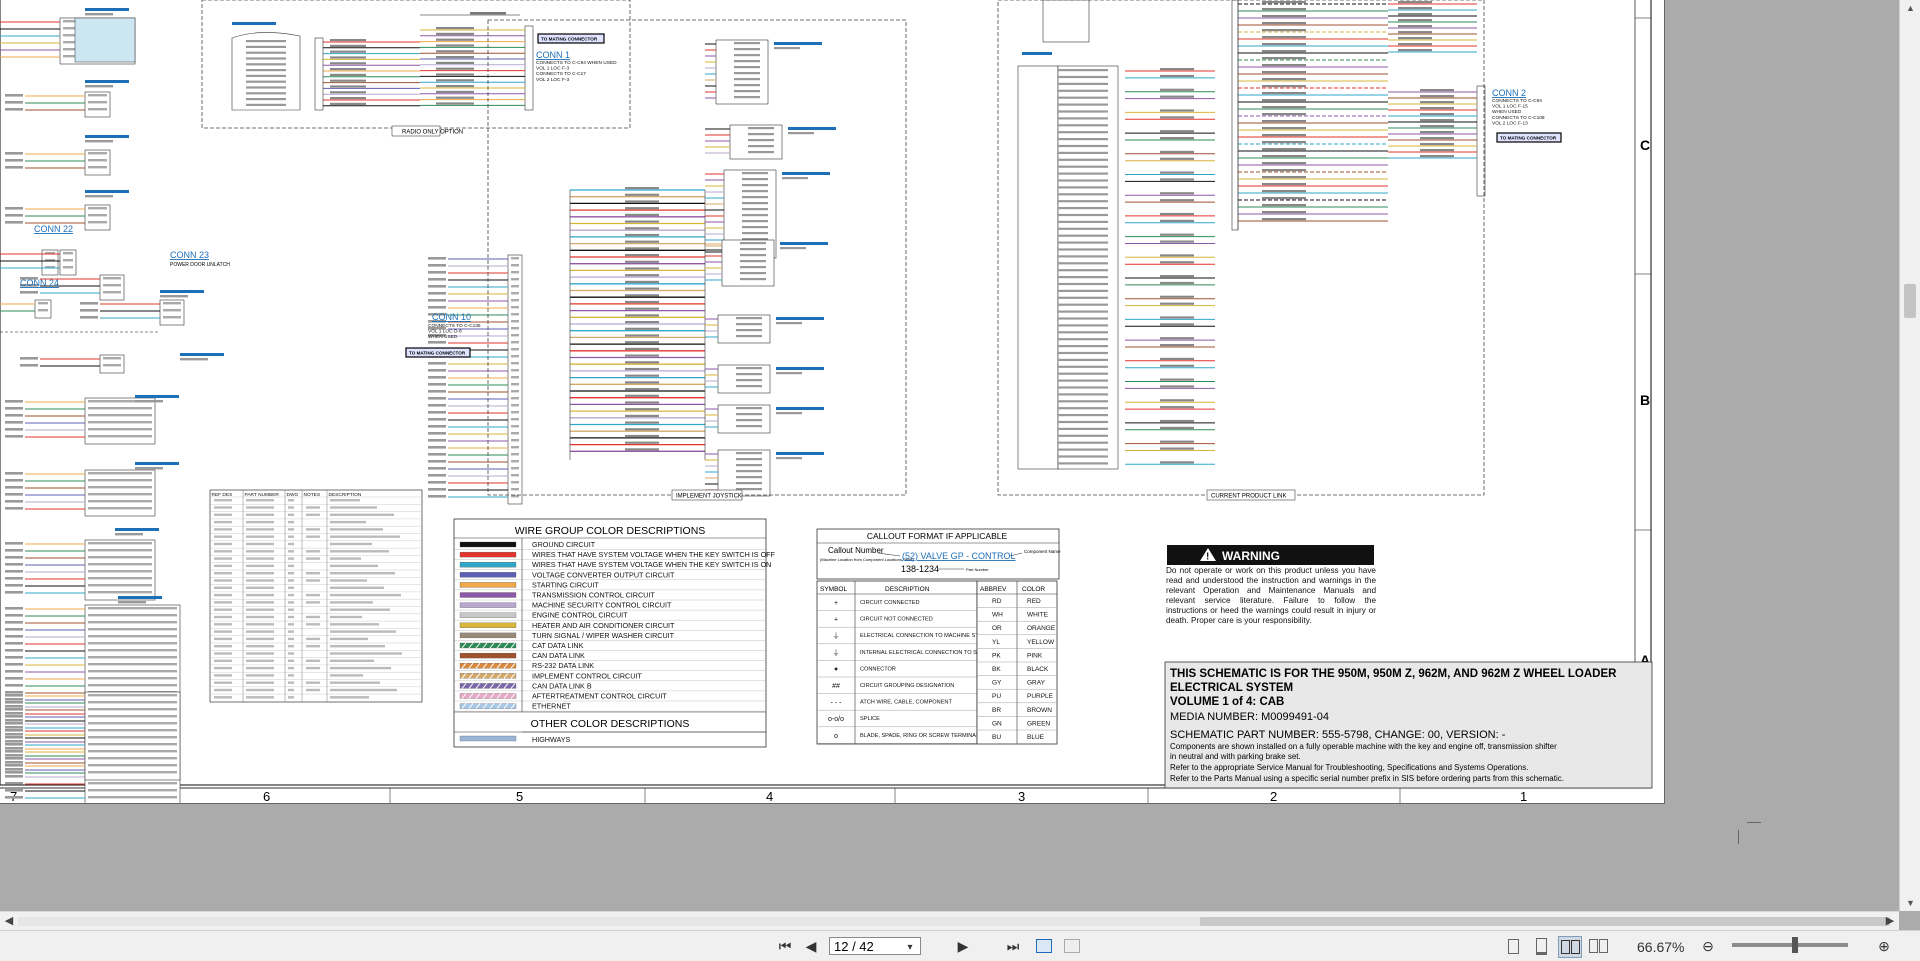 The image size is (1920, 961). I want to click on wire-table-title: WIRE GROUP COLOR DESCRIPTIONS, so click(610, 531).